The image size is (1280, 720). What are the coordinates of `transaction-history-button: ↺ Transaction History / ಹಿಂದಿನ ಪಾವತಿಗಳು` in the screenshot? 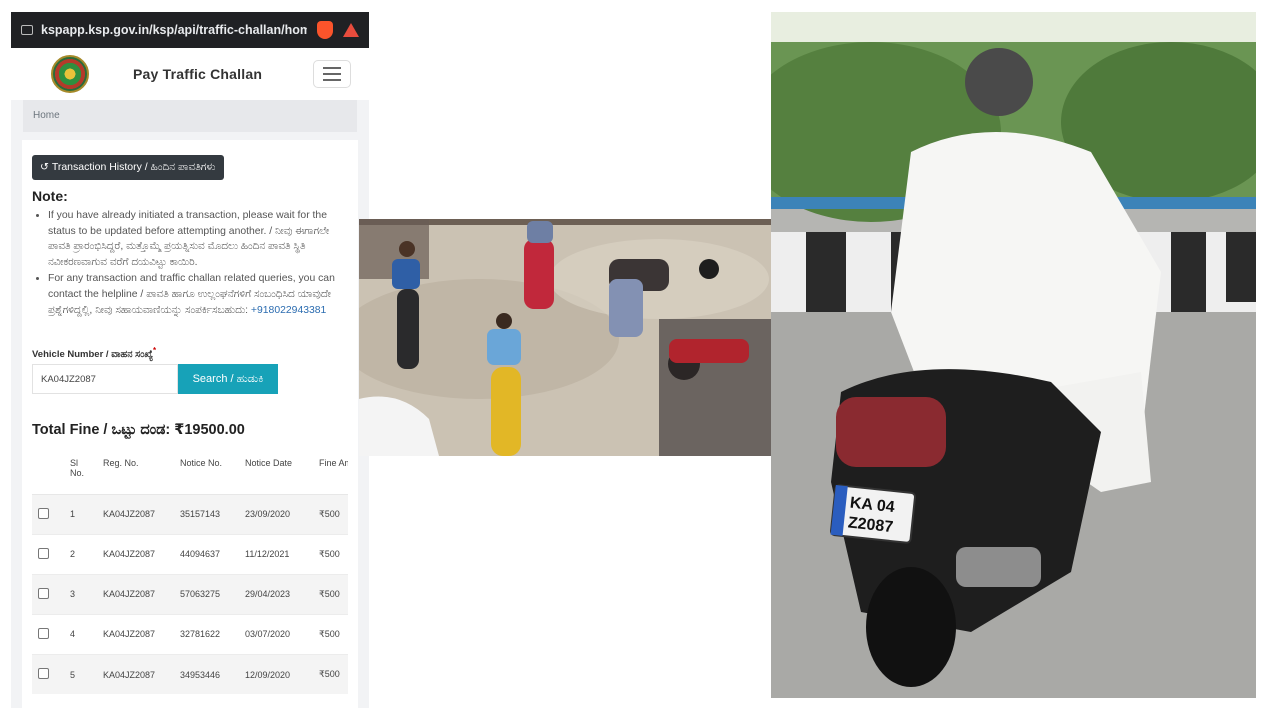 It's located at (128, 167).